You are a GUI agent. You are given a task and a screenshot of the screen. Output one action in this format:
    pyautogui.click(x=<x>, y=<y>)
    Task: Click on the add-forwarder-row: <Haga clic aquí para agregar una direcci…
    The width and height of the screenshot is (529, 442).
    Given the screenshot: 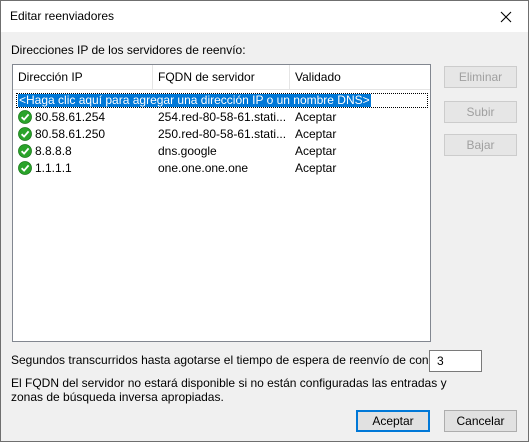 What is the action you would take?
    pyautogui.click(x=222, y=100)
    